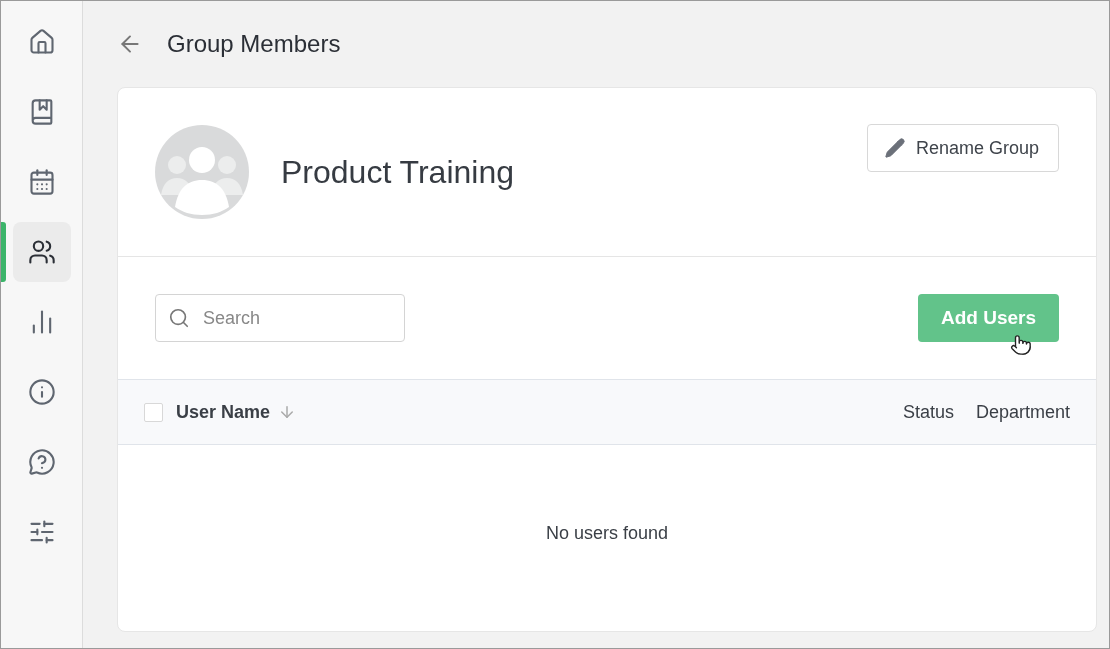  What do you see at coordinates (41, 392) in the screenshot?
I see `info-icon` at bounding box center [41, 392].